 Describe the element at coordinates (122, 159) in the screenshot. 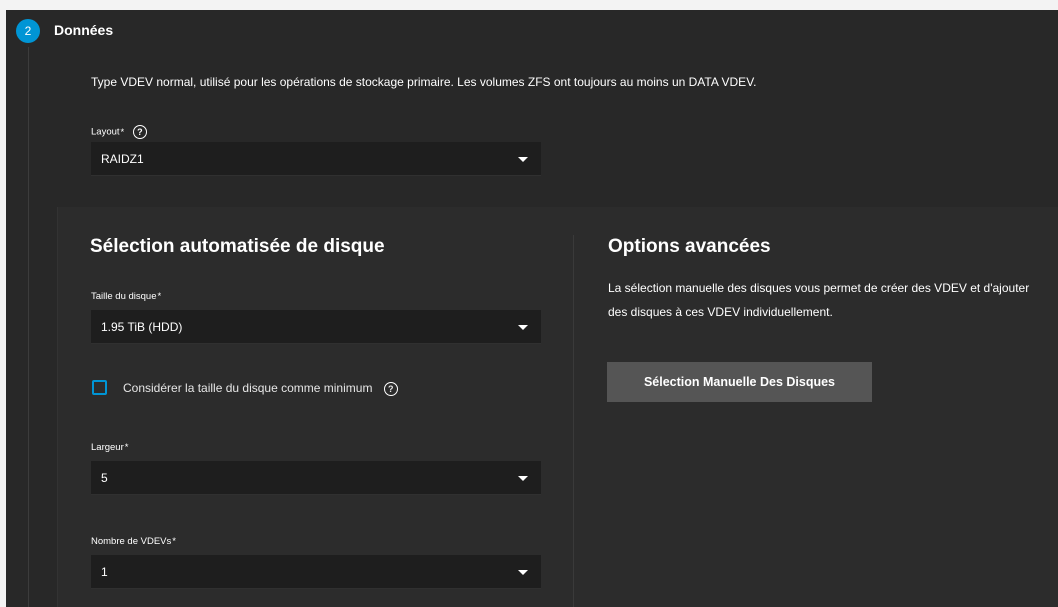

I see `layout-select-value: RAIDZ1` at that location.